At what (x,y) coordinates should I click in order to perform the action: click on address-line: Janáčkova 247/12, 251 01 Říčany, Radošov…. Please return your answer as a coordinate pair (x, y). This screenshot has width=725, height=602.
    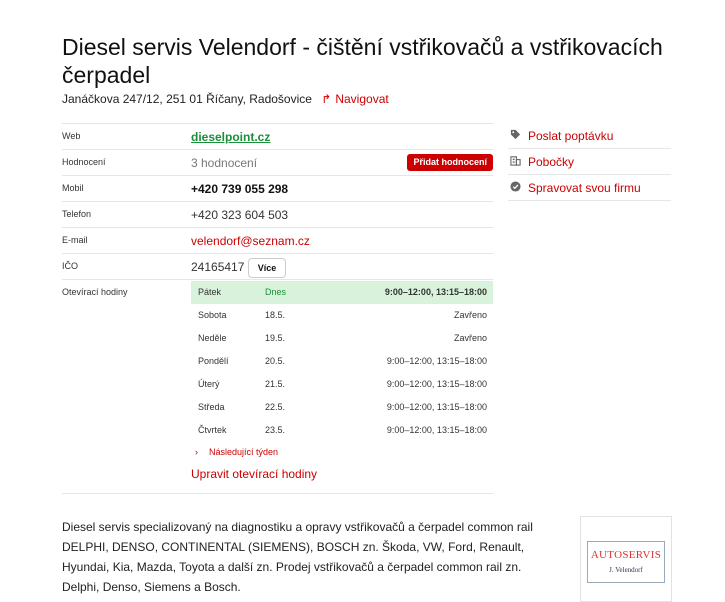
    Looking at the image, I should click on (225, 99).